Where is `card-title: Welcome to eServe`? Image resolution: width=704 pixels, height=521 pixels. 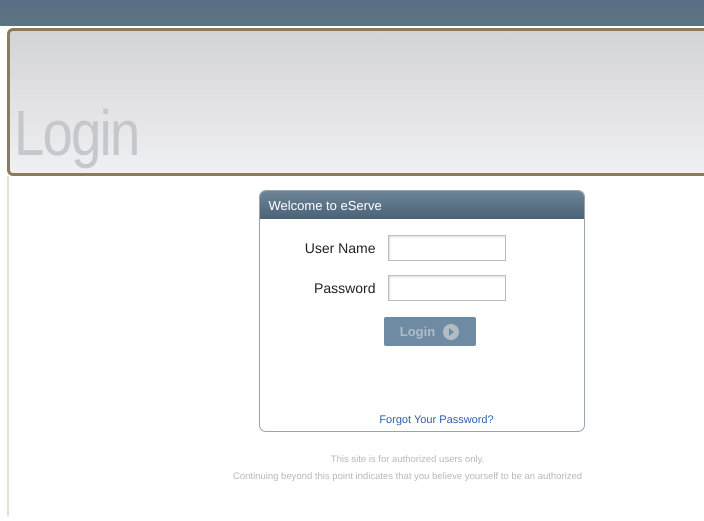 card-title: Welcome to eServe is located at coordinates (422, 205).